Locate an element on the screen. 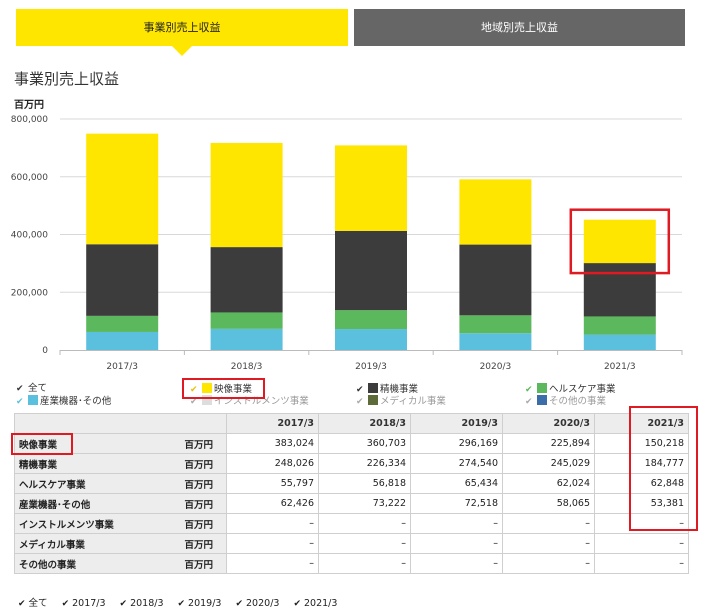 The image size is (720, 614). filter-item: ✔ 全て is located at coordinates (33, 603).